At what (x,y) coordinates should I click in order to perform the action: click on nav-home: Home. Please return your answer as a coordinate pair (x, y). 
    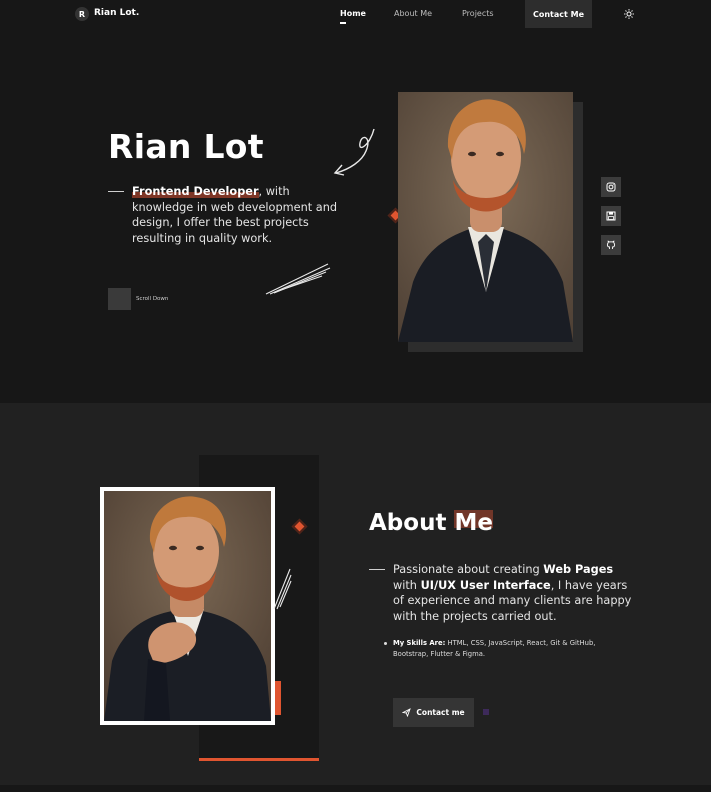
    Looking at the image, I should click on (353, 16).